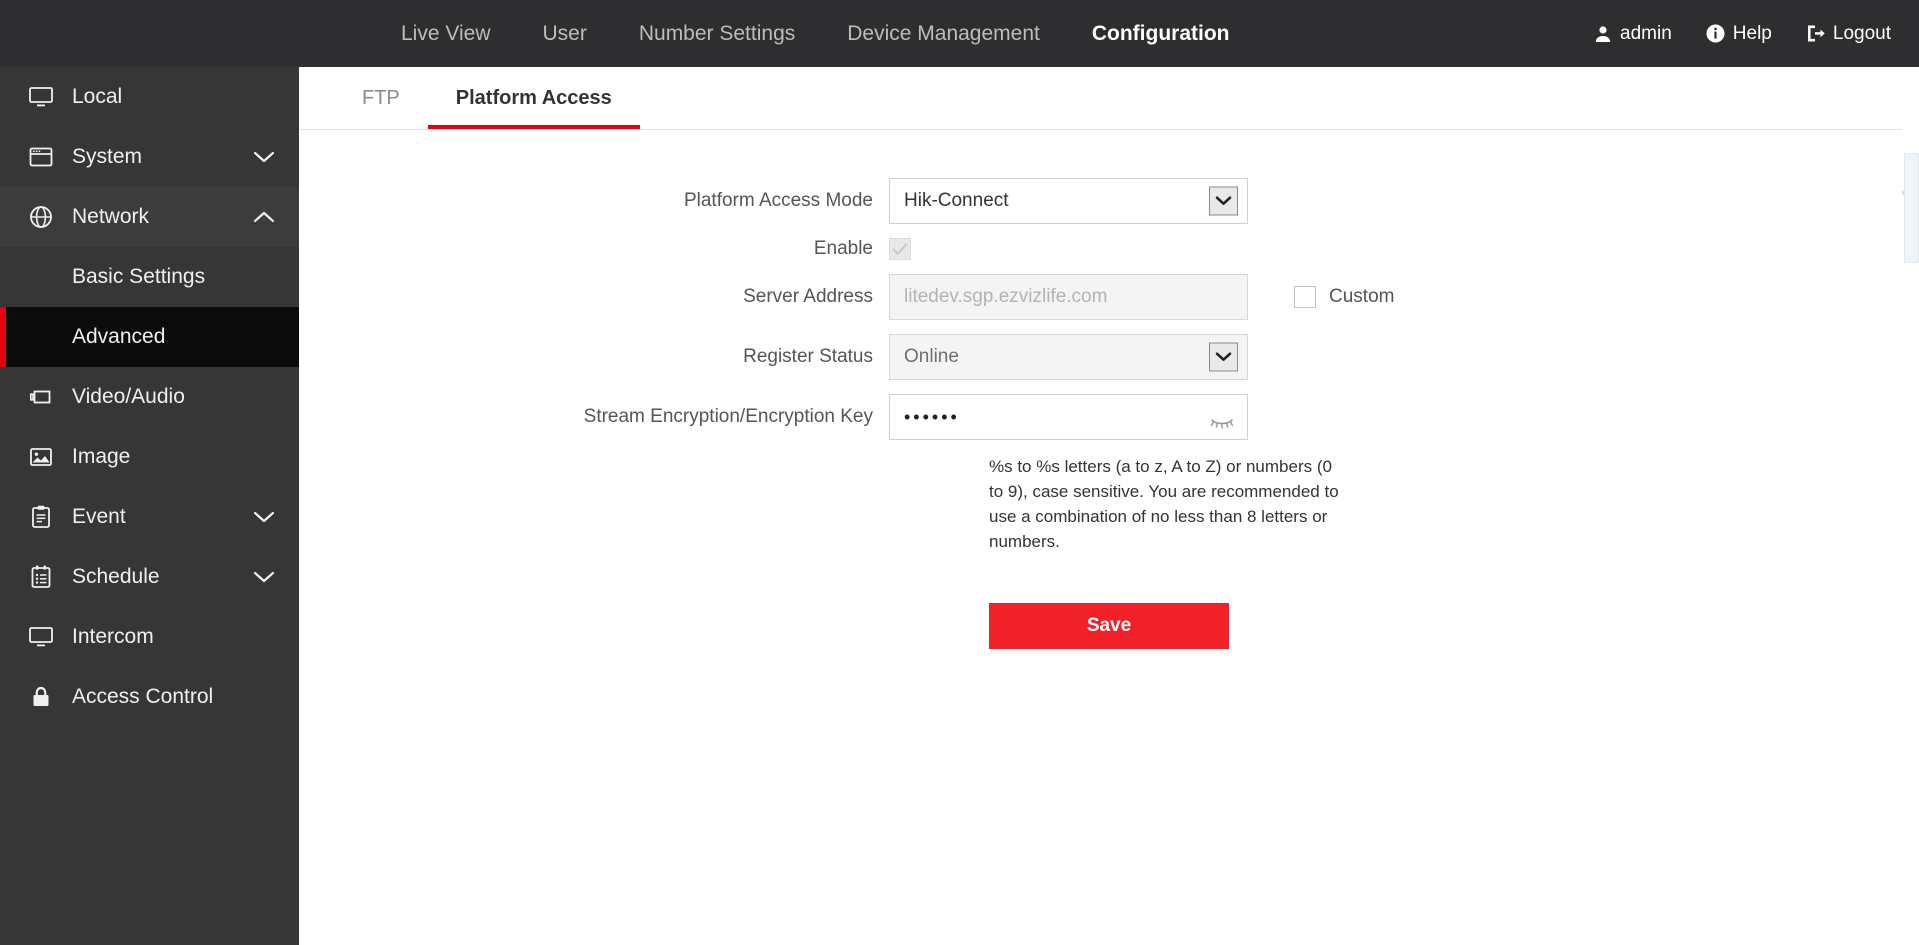 This screenshot has height=945, width=1919. What do you see at coordinates (1646, 33) in the screenshot?
I see `account-name: admin` at bounding box center [1646, 33].